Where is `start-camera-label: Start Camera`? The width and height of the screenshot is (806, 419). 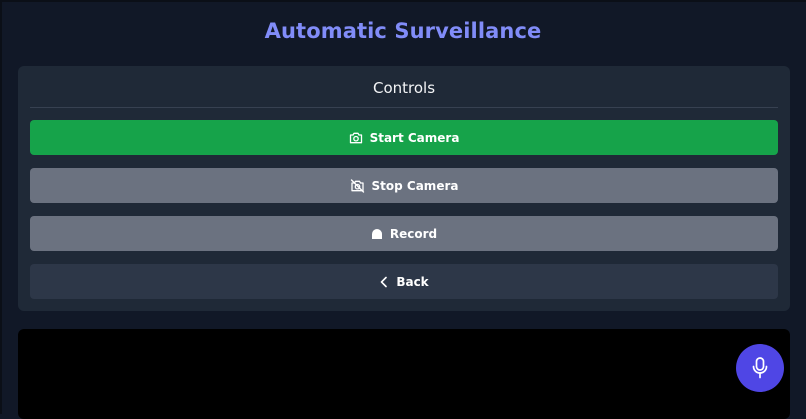 start-camera-label: Start Camera is located at coordinates (414, 137).